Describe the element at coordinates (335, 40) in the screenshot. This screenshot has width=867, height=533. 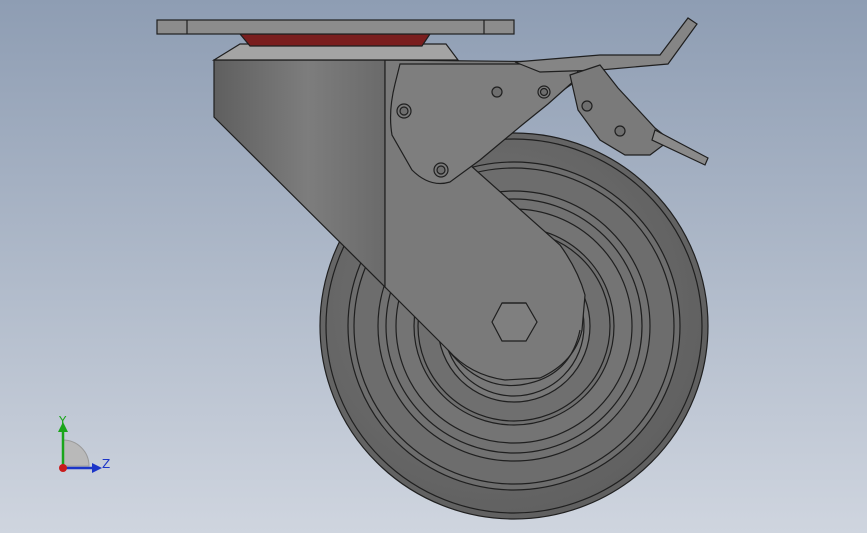
I see `swivel-bearing` at that location.